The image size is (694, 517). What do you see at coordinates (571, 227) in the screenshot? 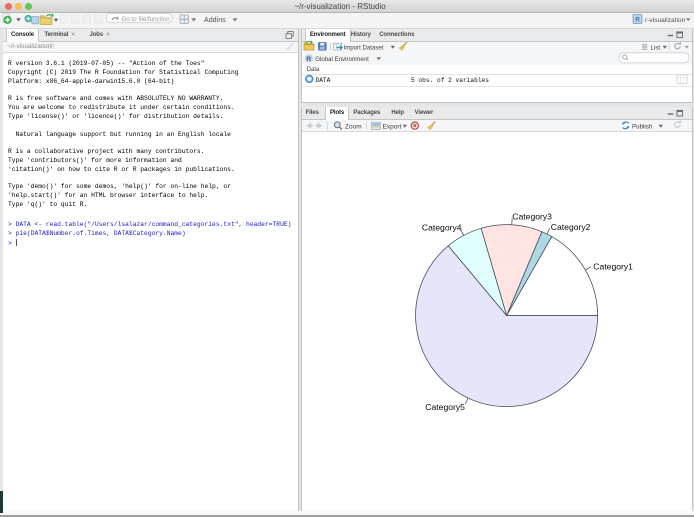
I see `svg-text: Category2` at bounding box center [571, 227].